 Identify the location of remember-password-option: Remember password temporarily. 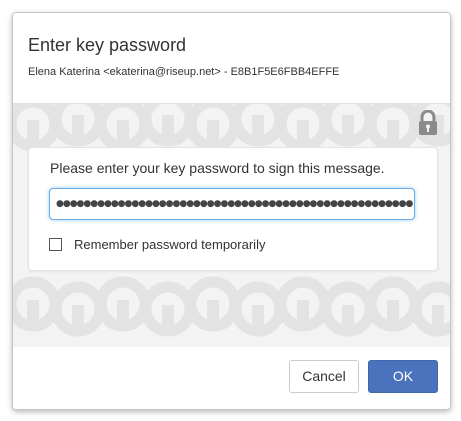
(157, 244).